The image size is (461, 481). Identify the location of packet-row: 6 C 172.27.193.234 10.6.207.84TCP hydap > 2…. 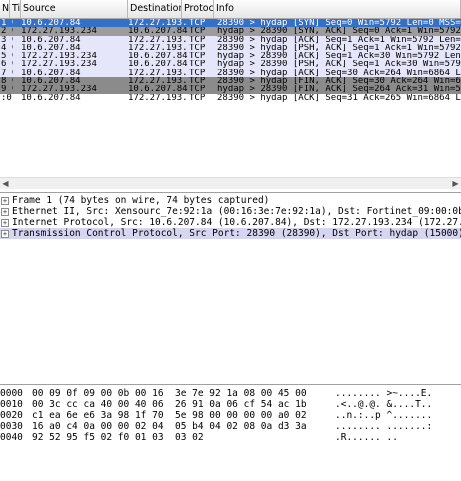
(230, 64).